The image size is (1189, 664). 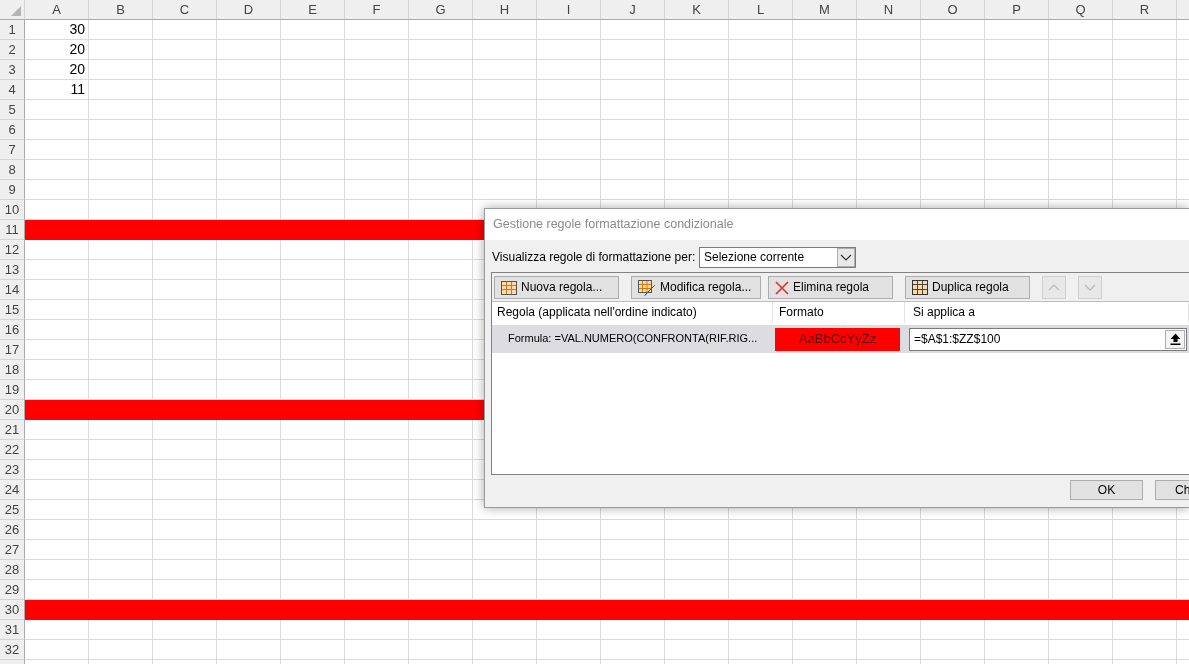 What do you see at coordinates (782, 287) in the screenshot?
I see `x-mark-icon` at bounding box center [782, 287].